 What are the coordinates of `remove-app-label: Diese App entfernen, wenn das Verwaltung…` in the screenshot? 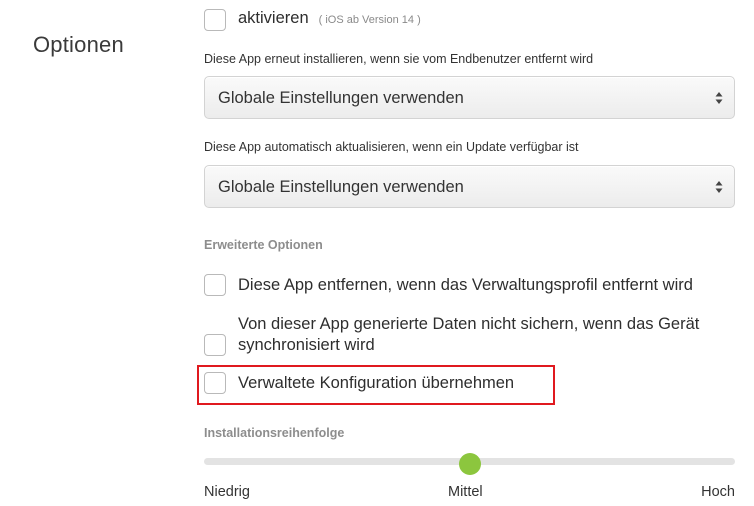 It's located at (465, 285).